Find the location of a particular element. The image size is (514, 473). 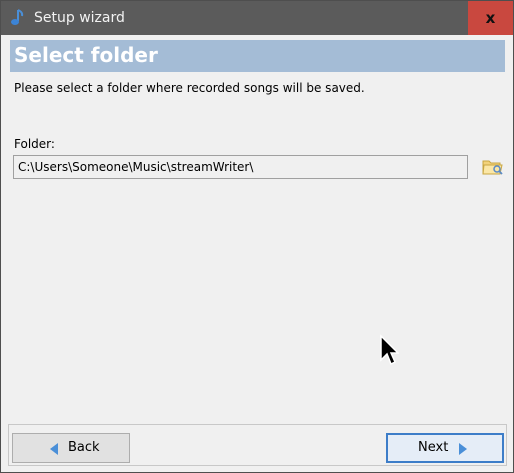

close-button: x is located at coordinates (490, 18).